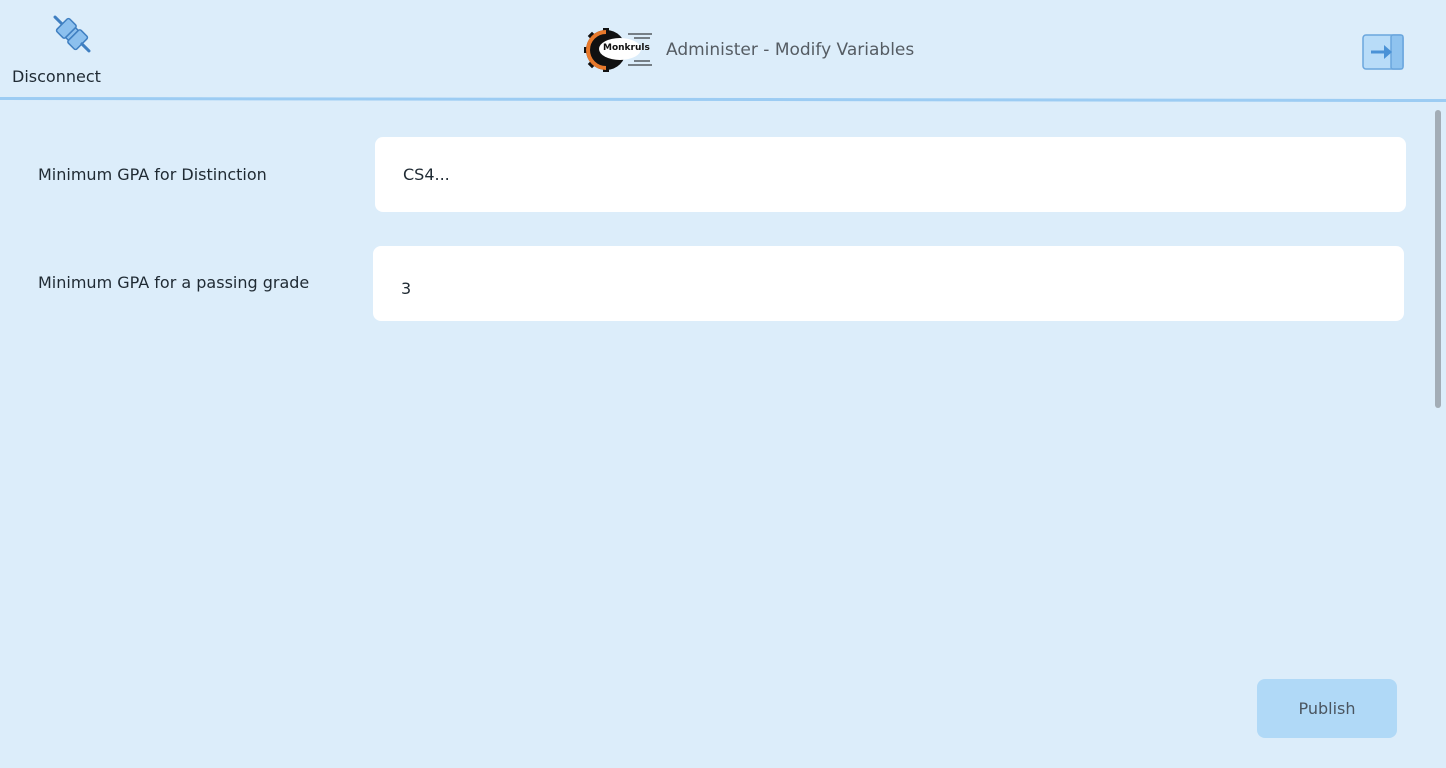  Describe the element at coordinates (72, 34) in the screenshot. I see `plug-icon` at that location.